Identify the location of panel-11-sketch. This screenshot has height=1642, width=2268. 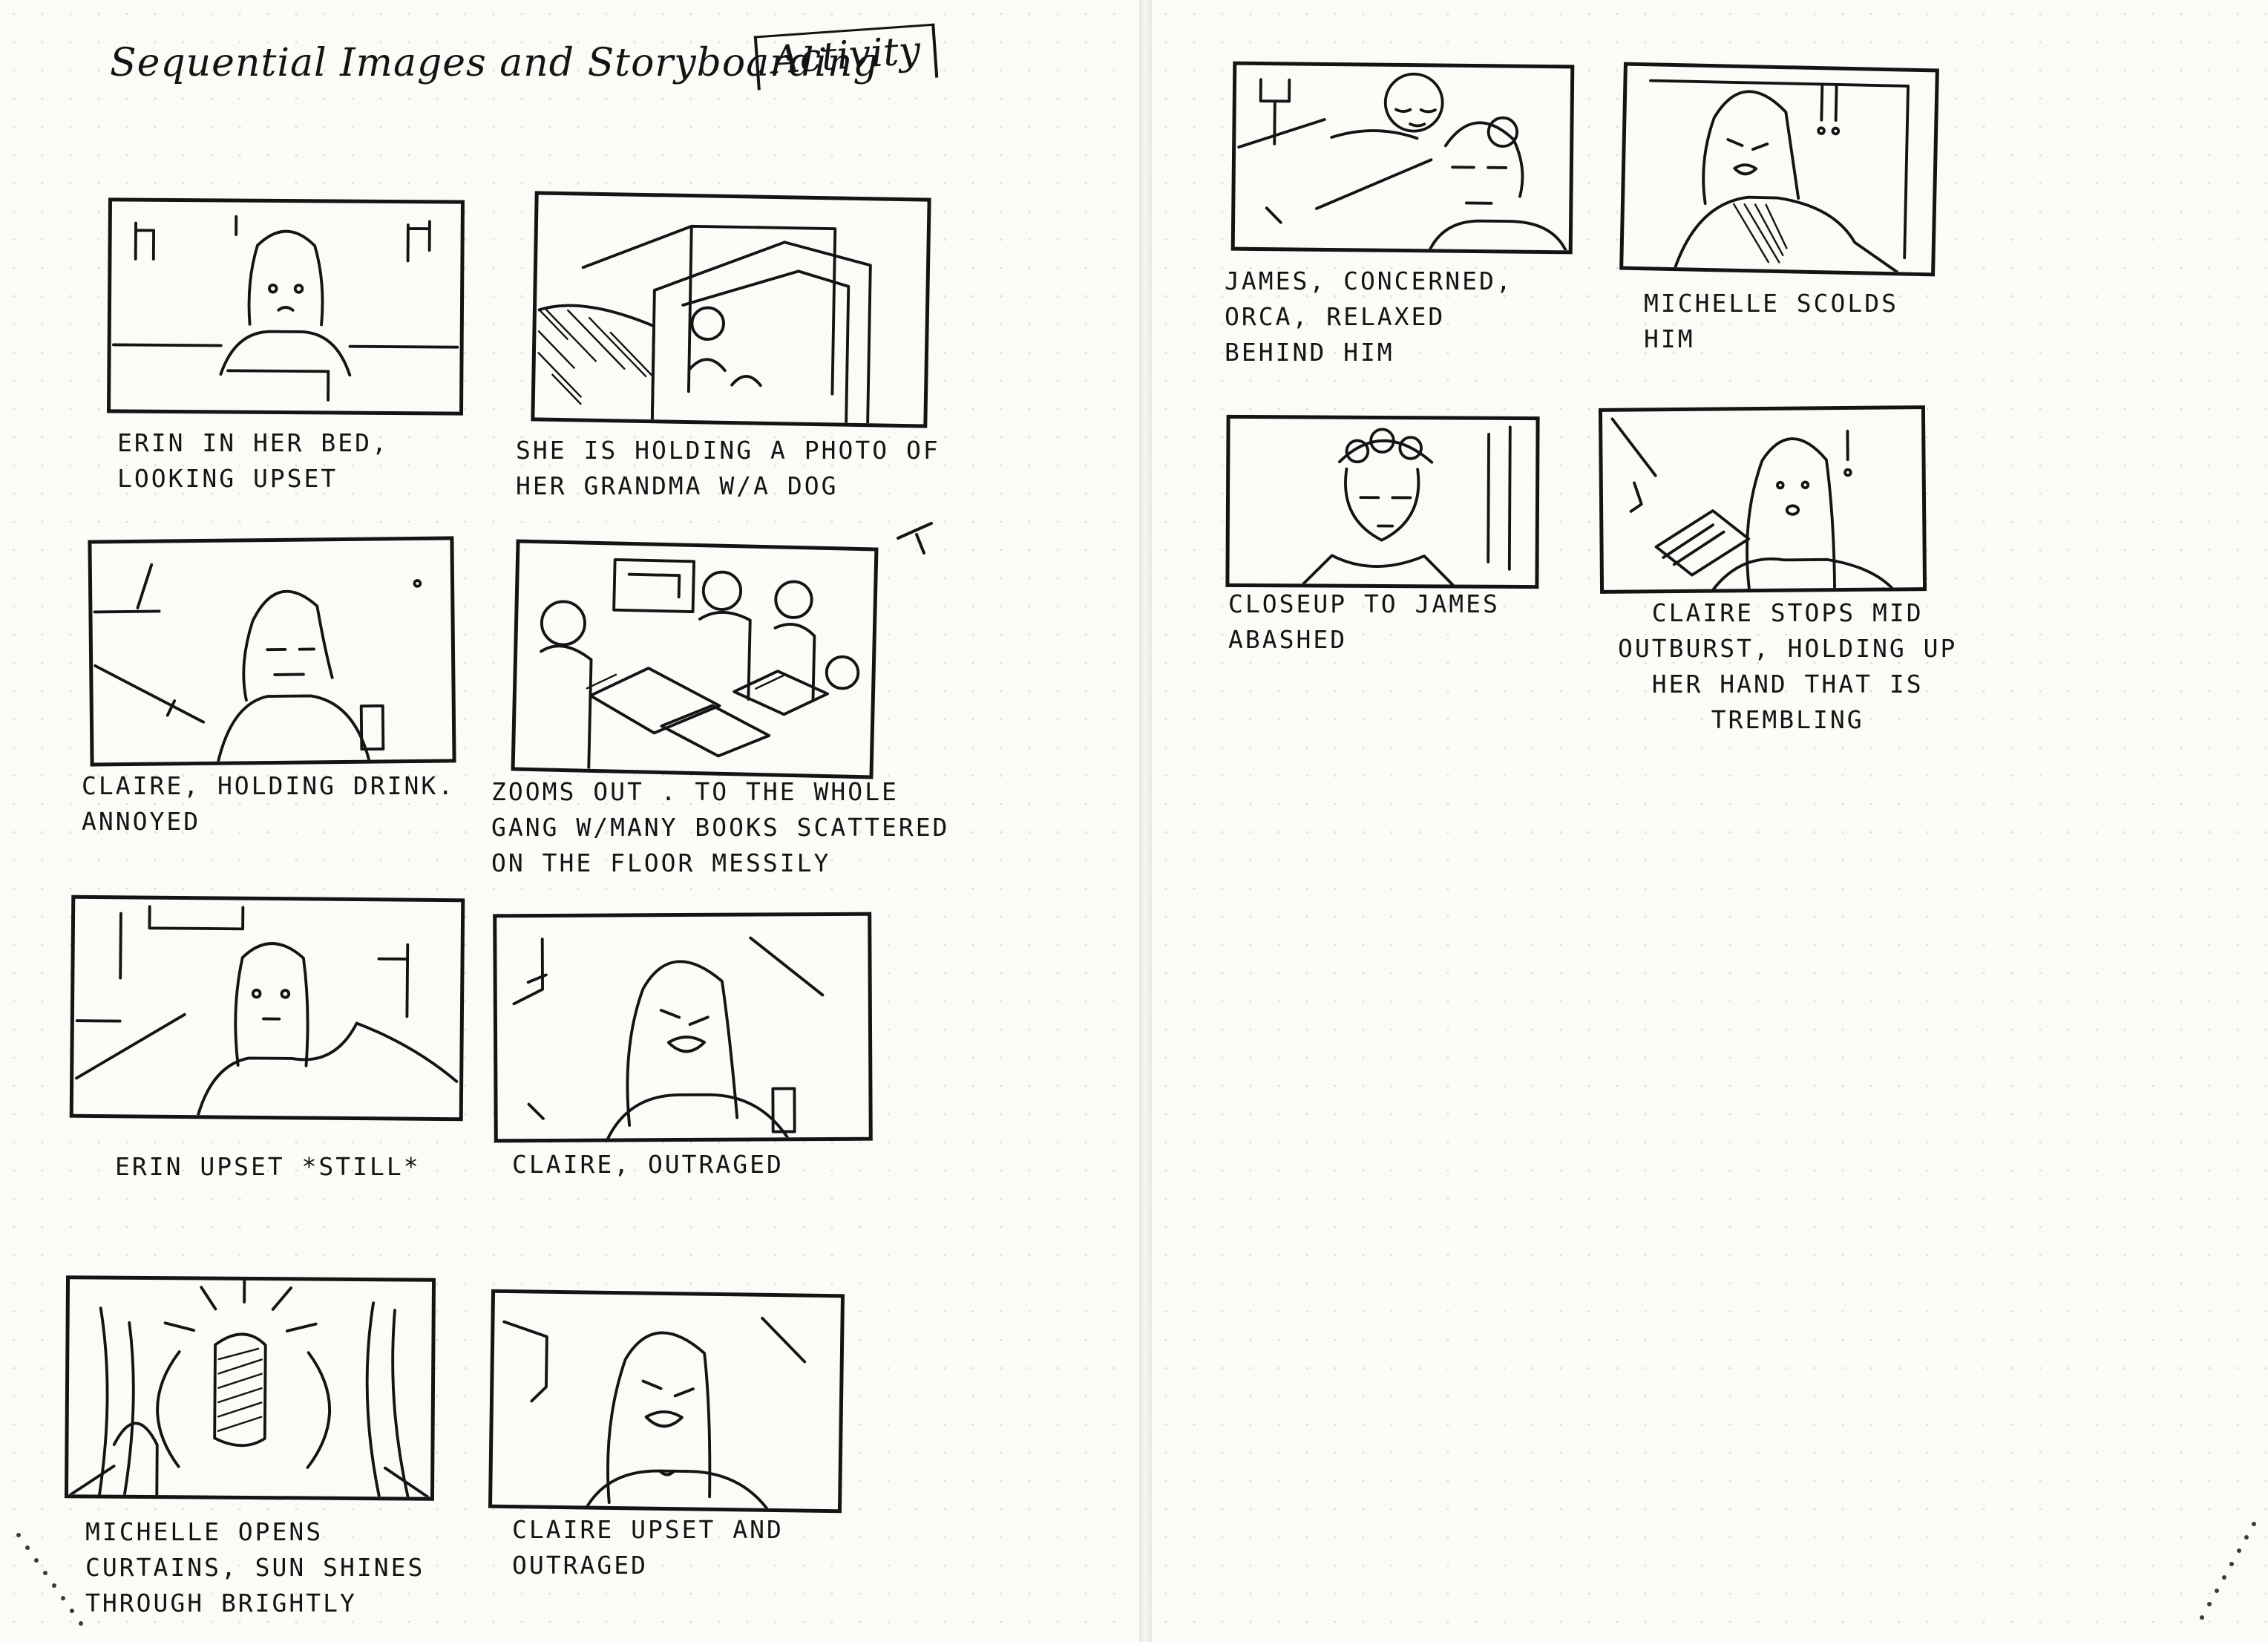
(1407, 505).